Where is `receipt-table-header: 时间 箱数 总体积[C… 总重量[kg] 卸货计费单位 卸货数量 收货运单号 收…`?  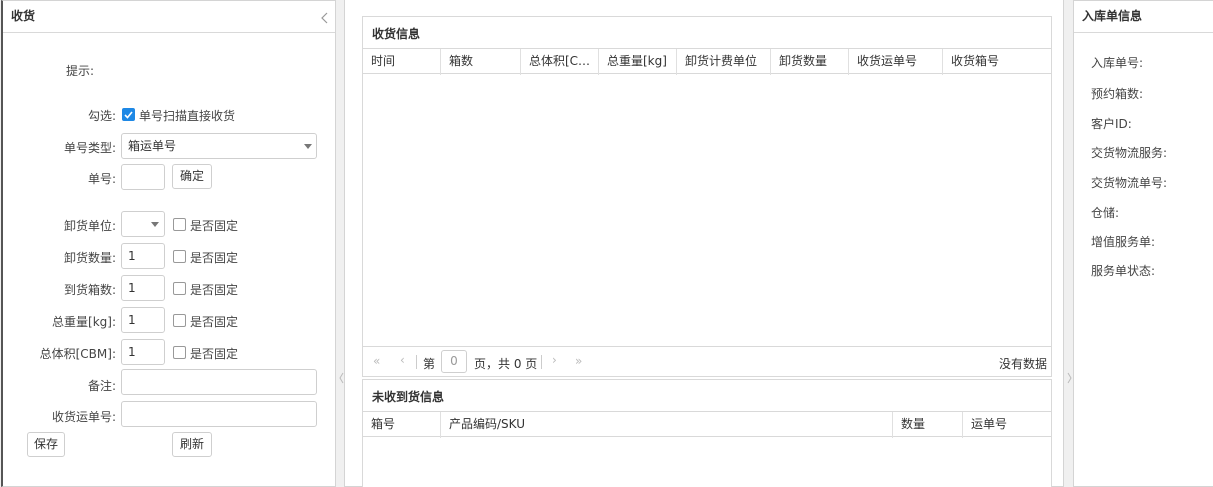 receipt-table-header: 时间 箱数 总体积[C… 总重量[kg] 卸货计费单位 卸货数量 收货运单号 收… is located at coordinates (707, 61).